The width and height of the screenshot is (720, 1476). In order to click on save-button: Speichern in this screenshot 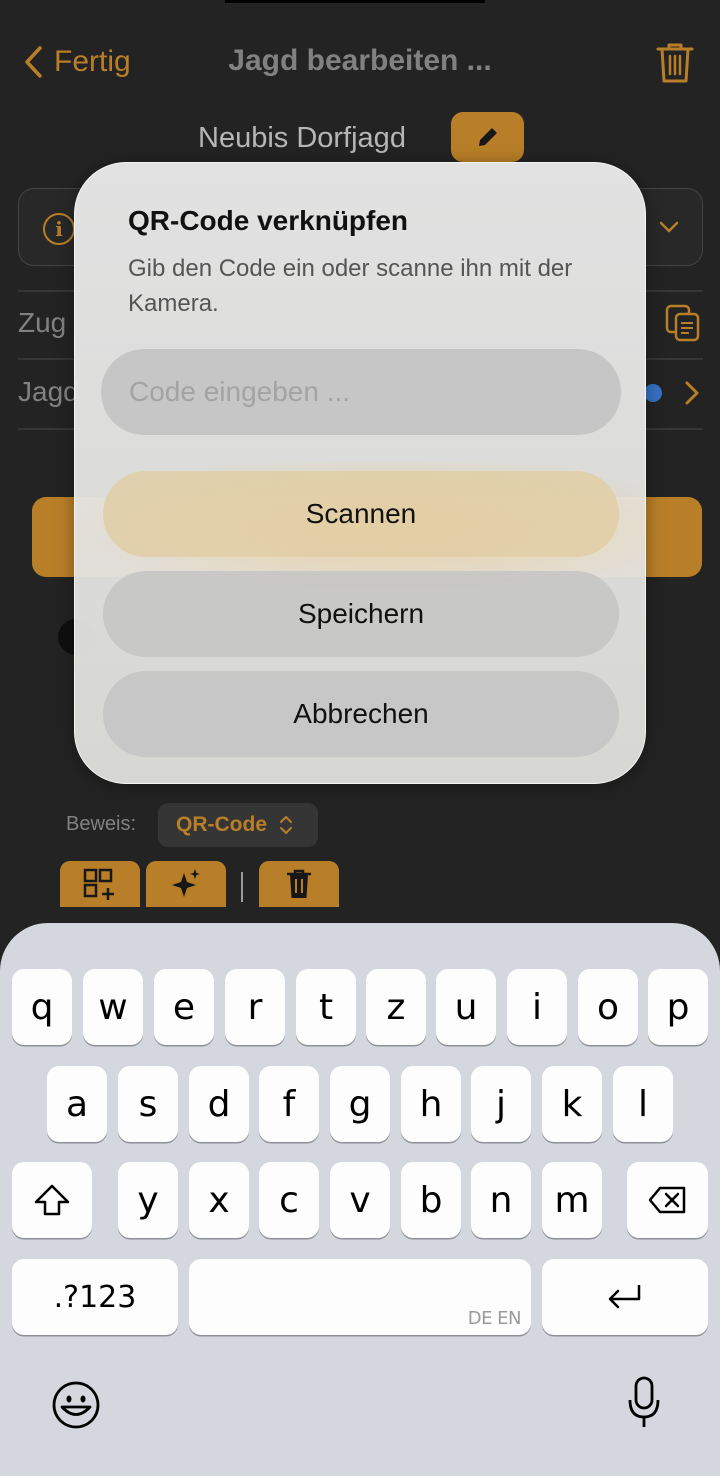, I will do `click(361, 614)`.